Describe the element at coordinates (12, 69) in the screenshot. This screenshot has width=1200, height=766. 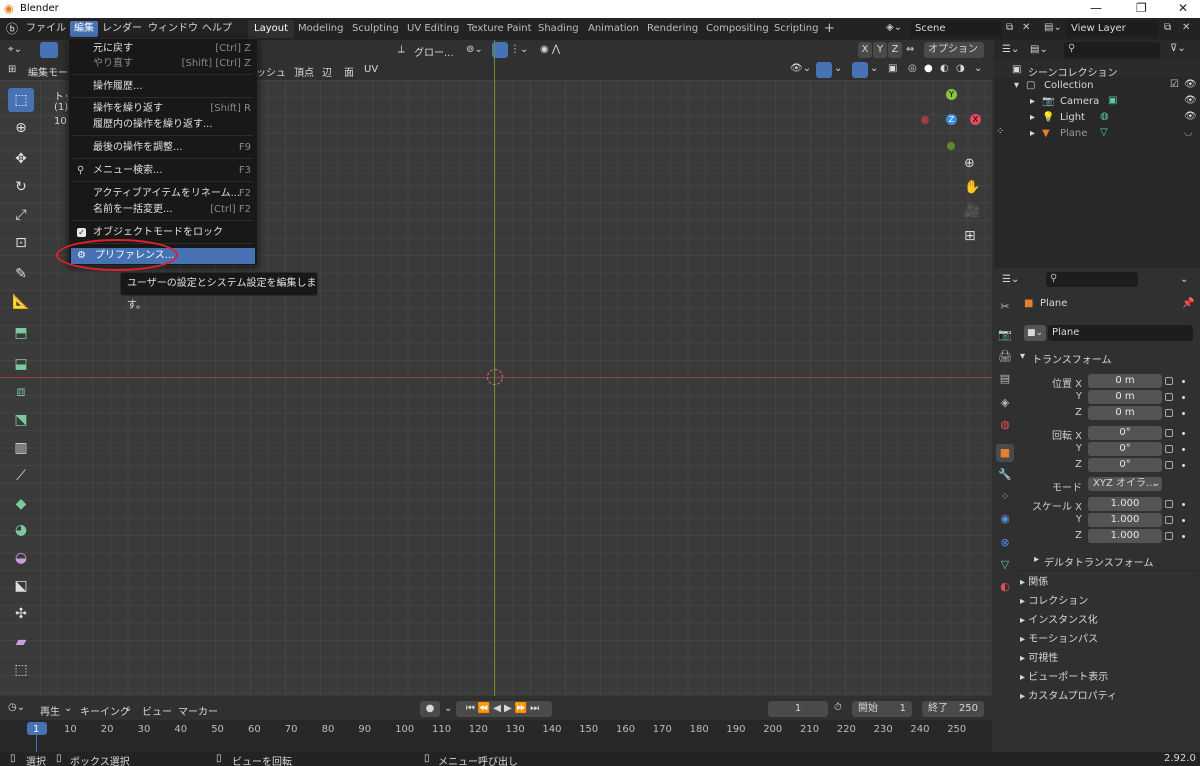
I see `view-icon: ⊞` at that location.